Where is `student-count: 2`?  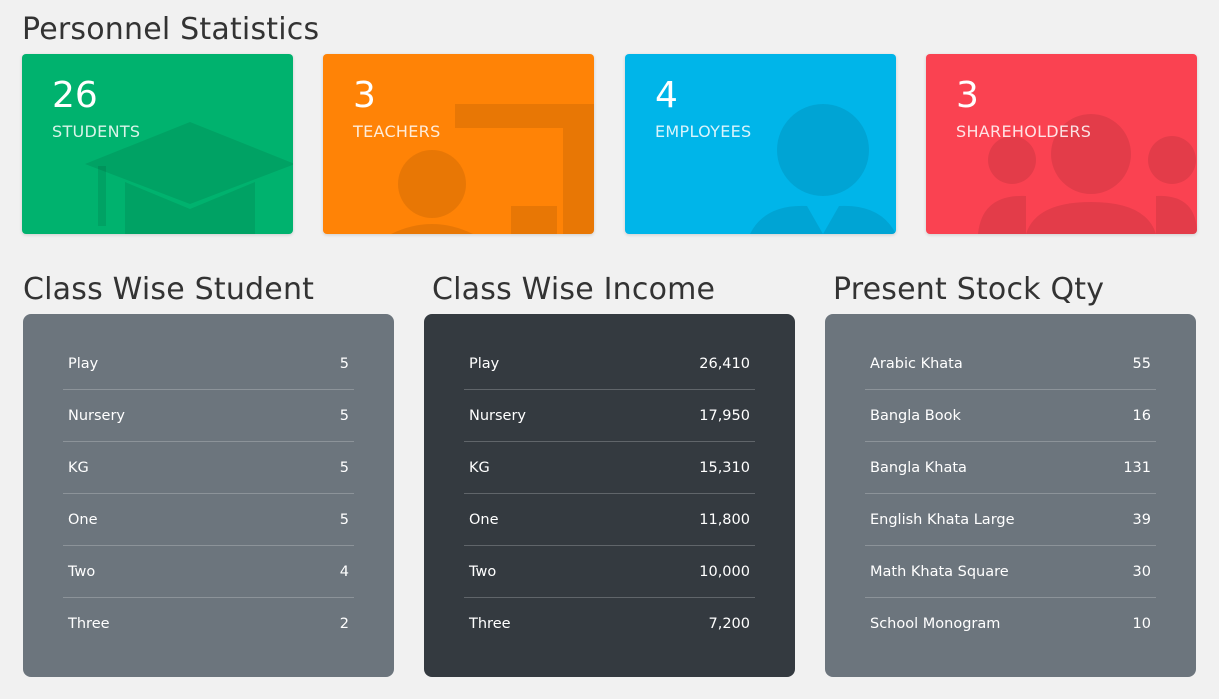
student-count: 2 is located at coordinates (344, 624).